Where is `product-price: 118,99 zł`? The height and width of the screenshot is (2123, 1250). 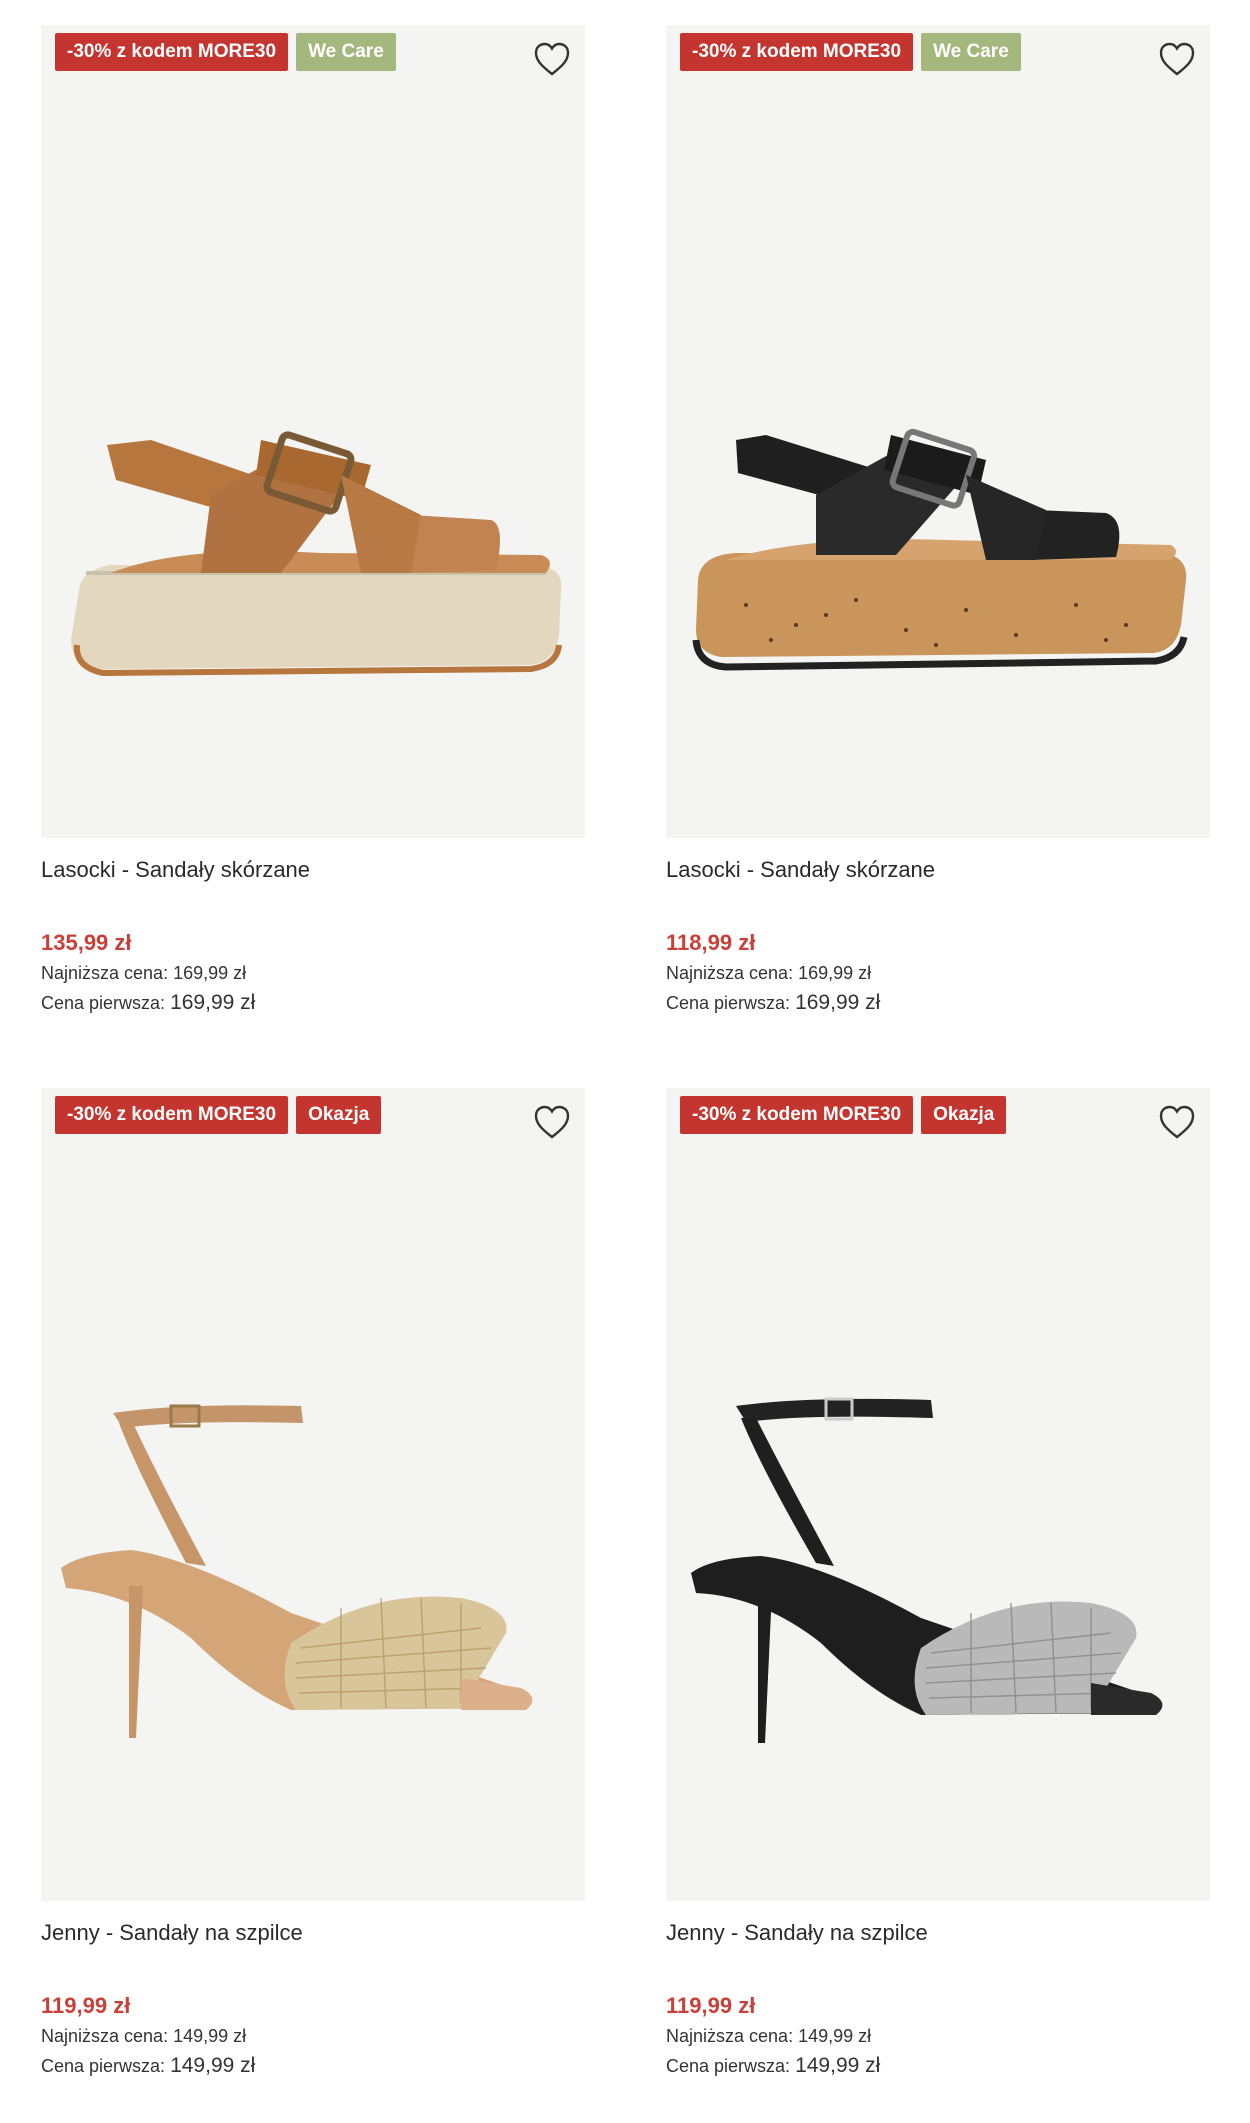
product-price: 118,99 zł is located at coordinates (711, 942).